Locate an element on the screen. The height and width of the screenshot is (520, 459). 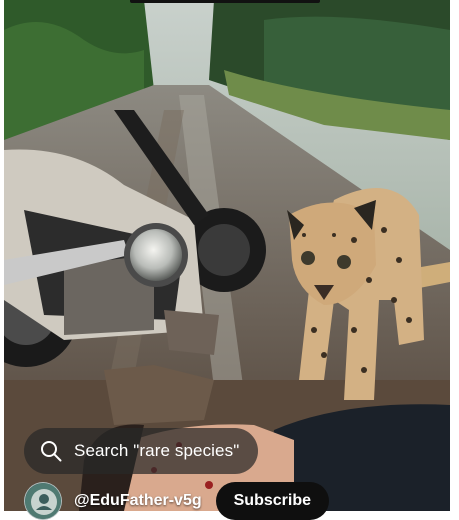
search-label: Search "rare species" is located at coordinates (157, 450).